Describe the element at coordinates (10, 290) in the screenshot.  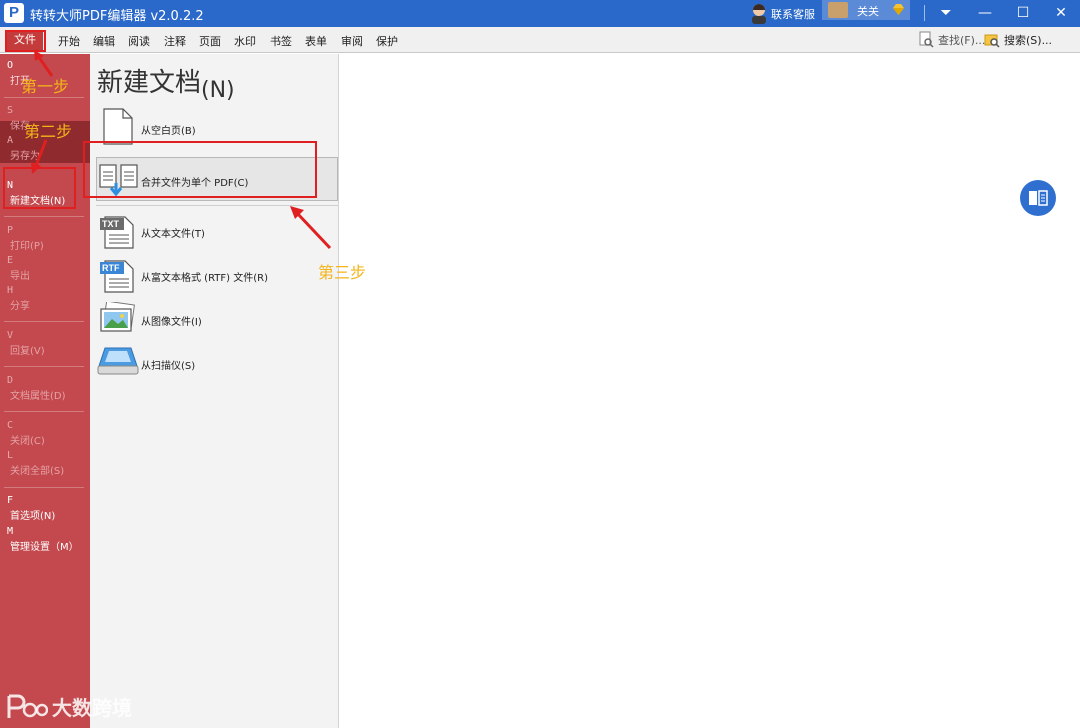
I see `shortcut-key-h: H` at that location.